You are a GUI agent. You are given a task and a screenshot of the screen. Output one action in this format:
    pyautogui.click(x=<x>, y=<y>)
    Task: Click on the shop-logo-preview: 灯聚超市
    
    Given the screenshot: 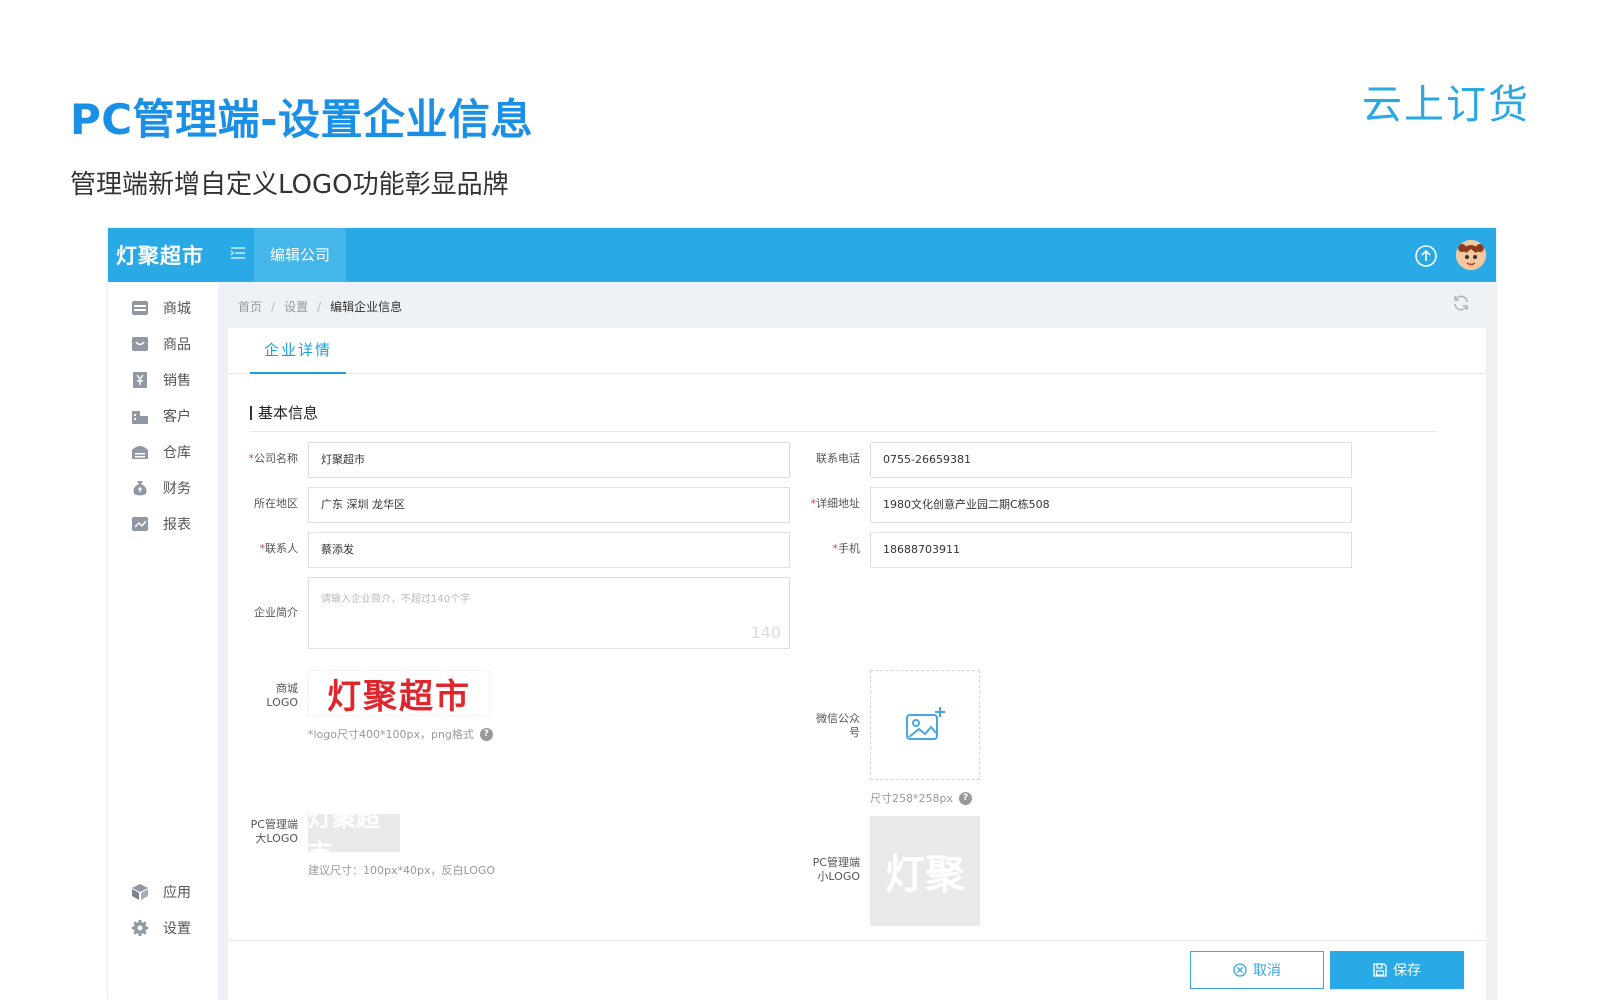 What is the action you would take?
    pyautogui.click(x=399, y=693)
    